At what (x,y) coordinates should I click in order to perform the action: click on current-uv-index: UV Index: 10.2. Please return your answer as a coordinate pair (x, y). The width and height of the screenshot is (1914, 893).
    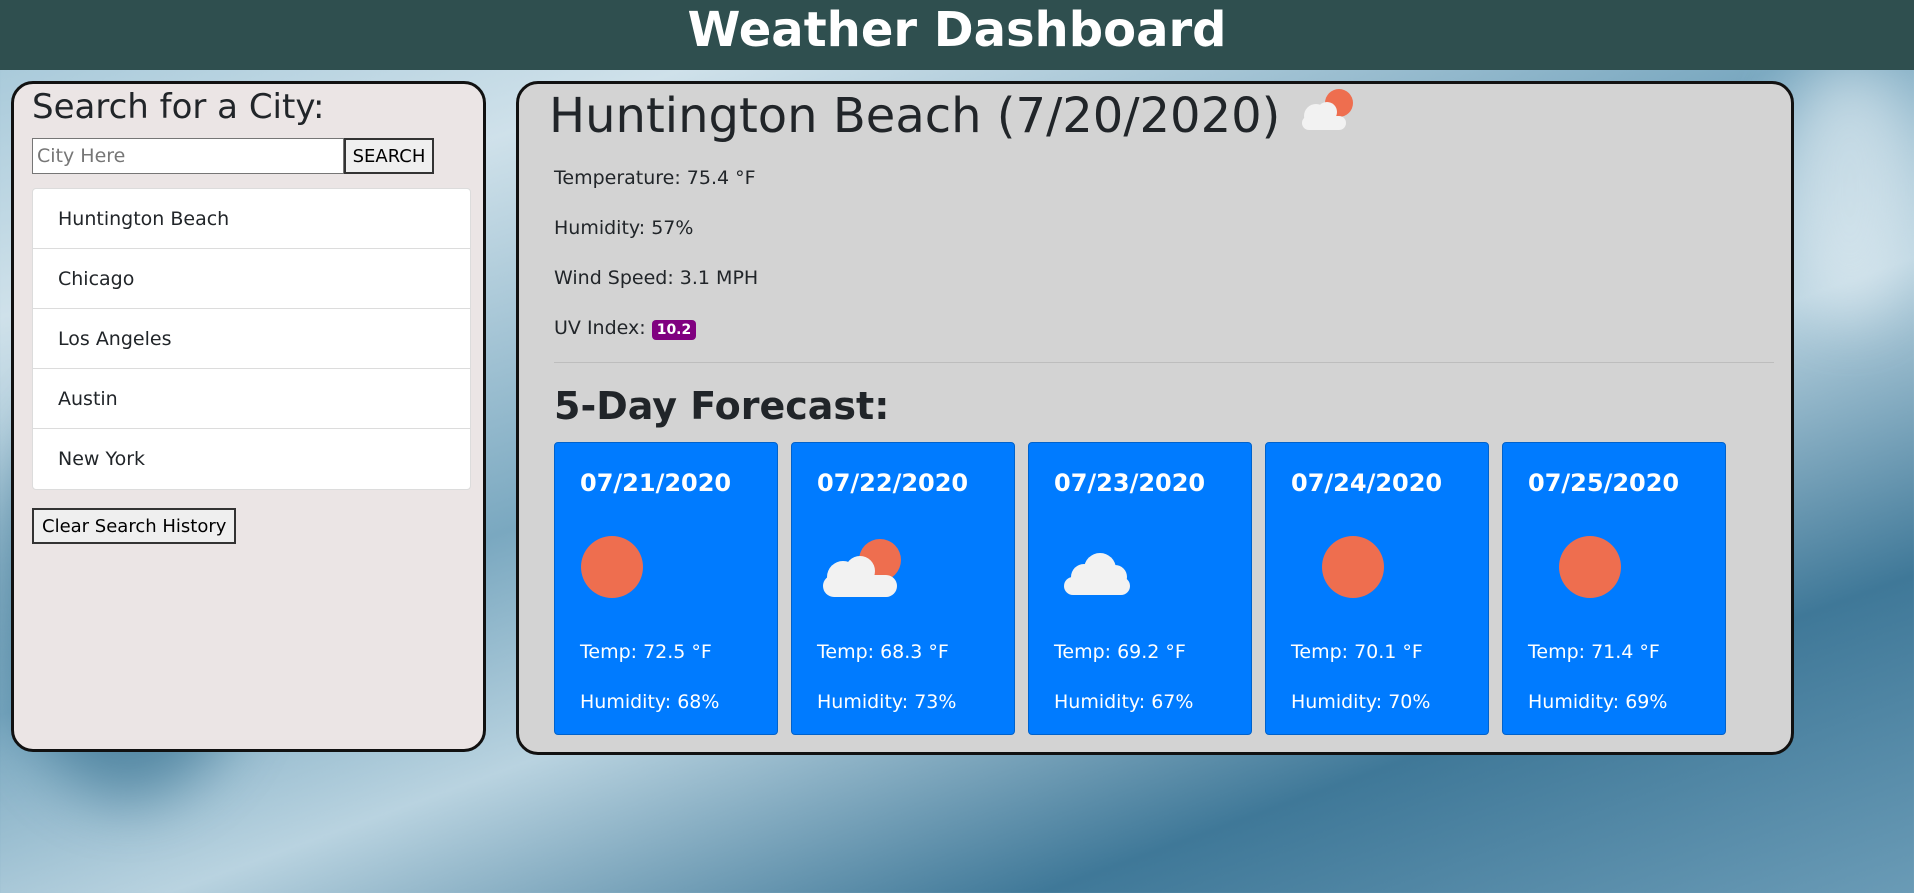
    Looking at the image, I should click on (625, 328).